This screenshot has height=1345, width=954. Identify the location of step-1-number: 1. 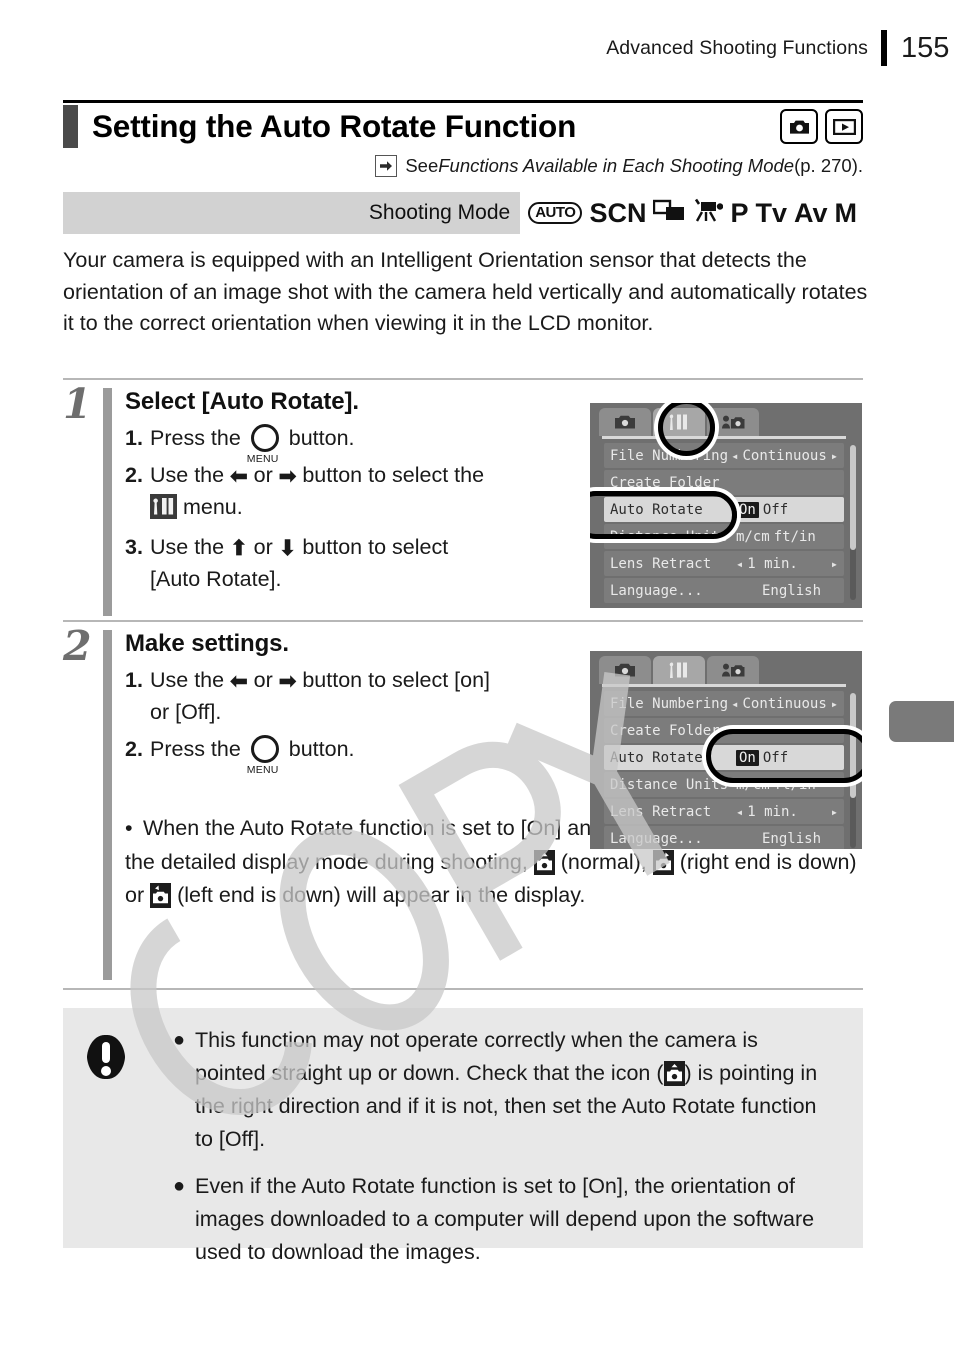
(77, 404).